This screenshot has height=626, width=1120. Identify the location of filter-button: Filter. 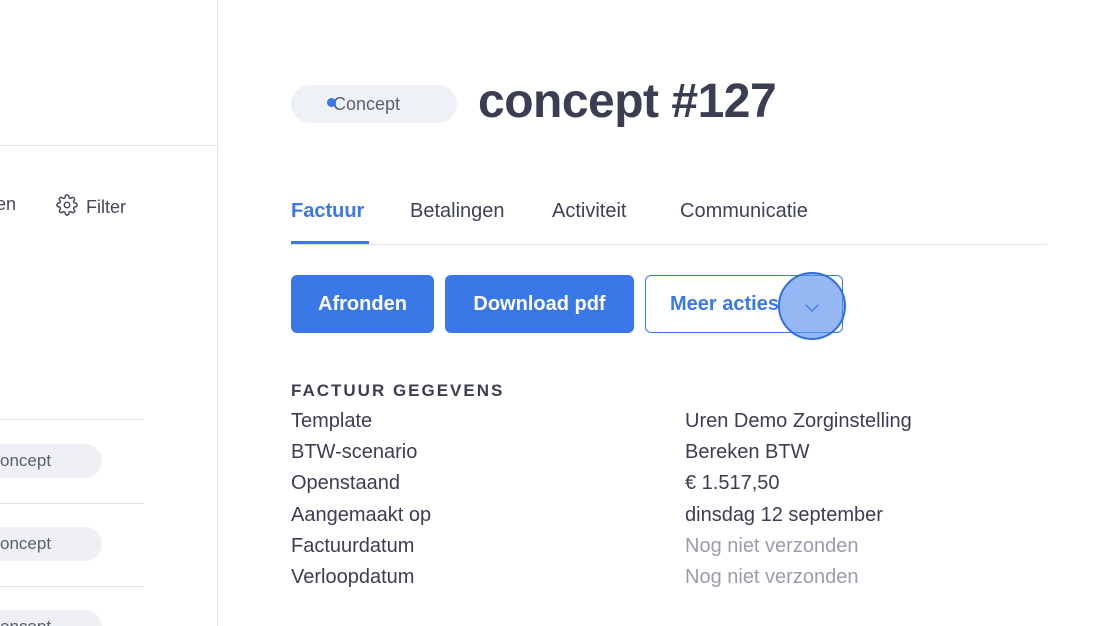
(91, 207).